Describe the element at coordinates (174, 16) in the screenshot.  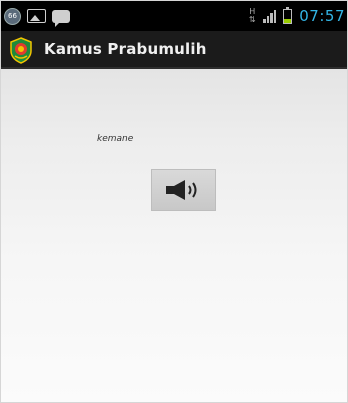
I see `status-bar: 66 H ⇅ 07:57` at that location.